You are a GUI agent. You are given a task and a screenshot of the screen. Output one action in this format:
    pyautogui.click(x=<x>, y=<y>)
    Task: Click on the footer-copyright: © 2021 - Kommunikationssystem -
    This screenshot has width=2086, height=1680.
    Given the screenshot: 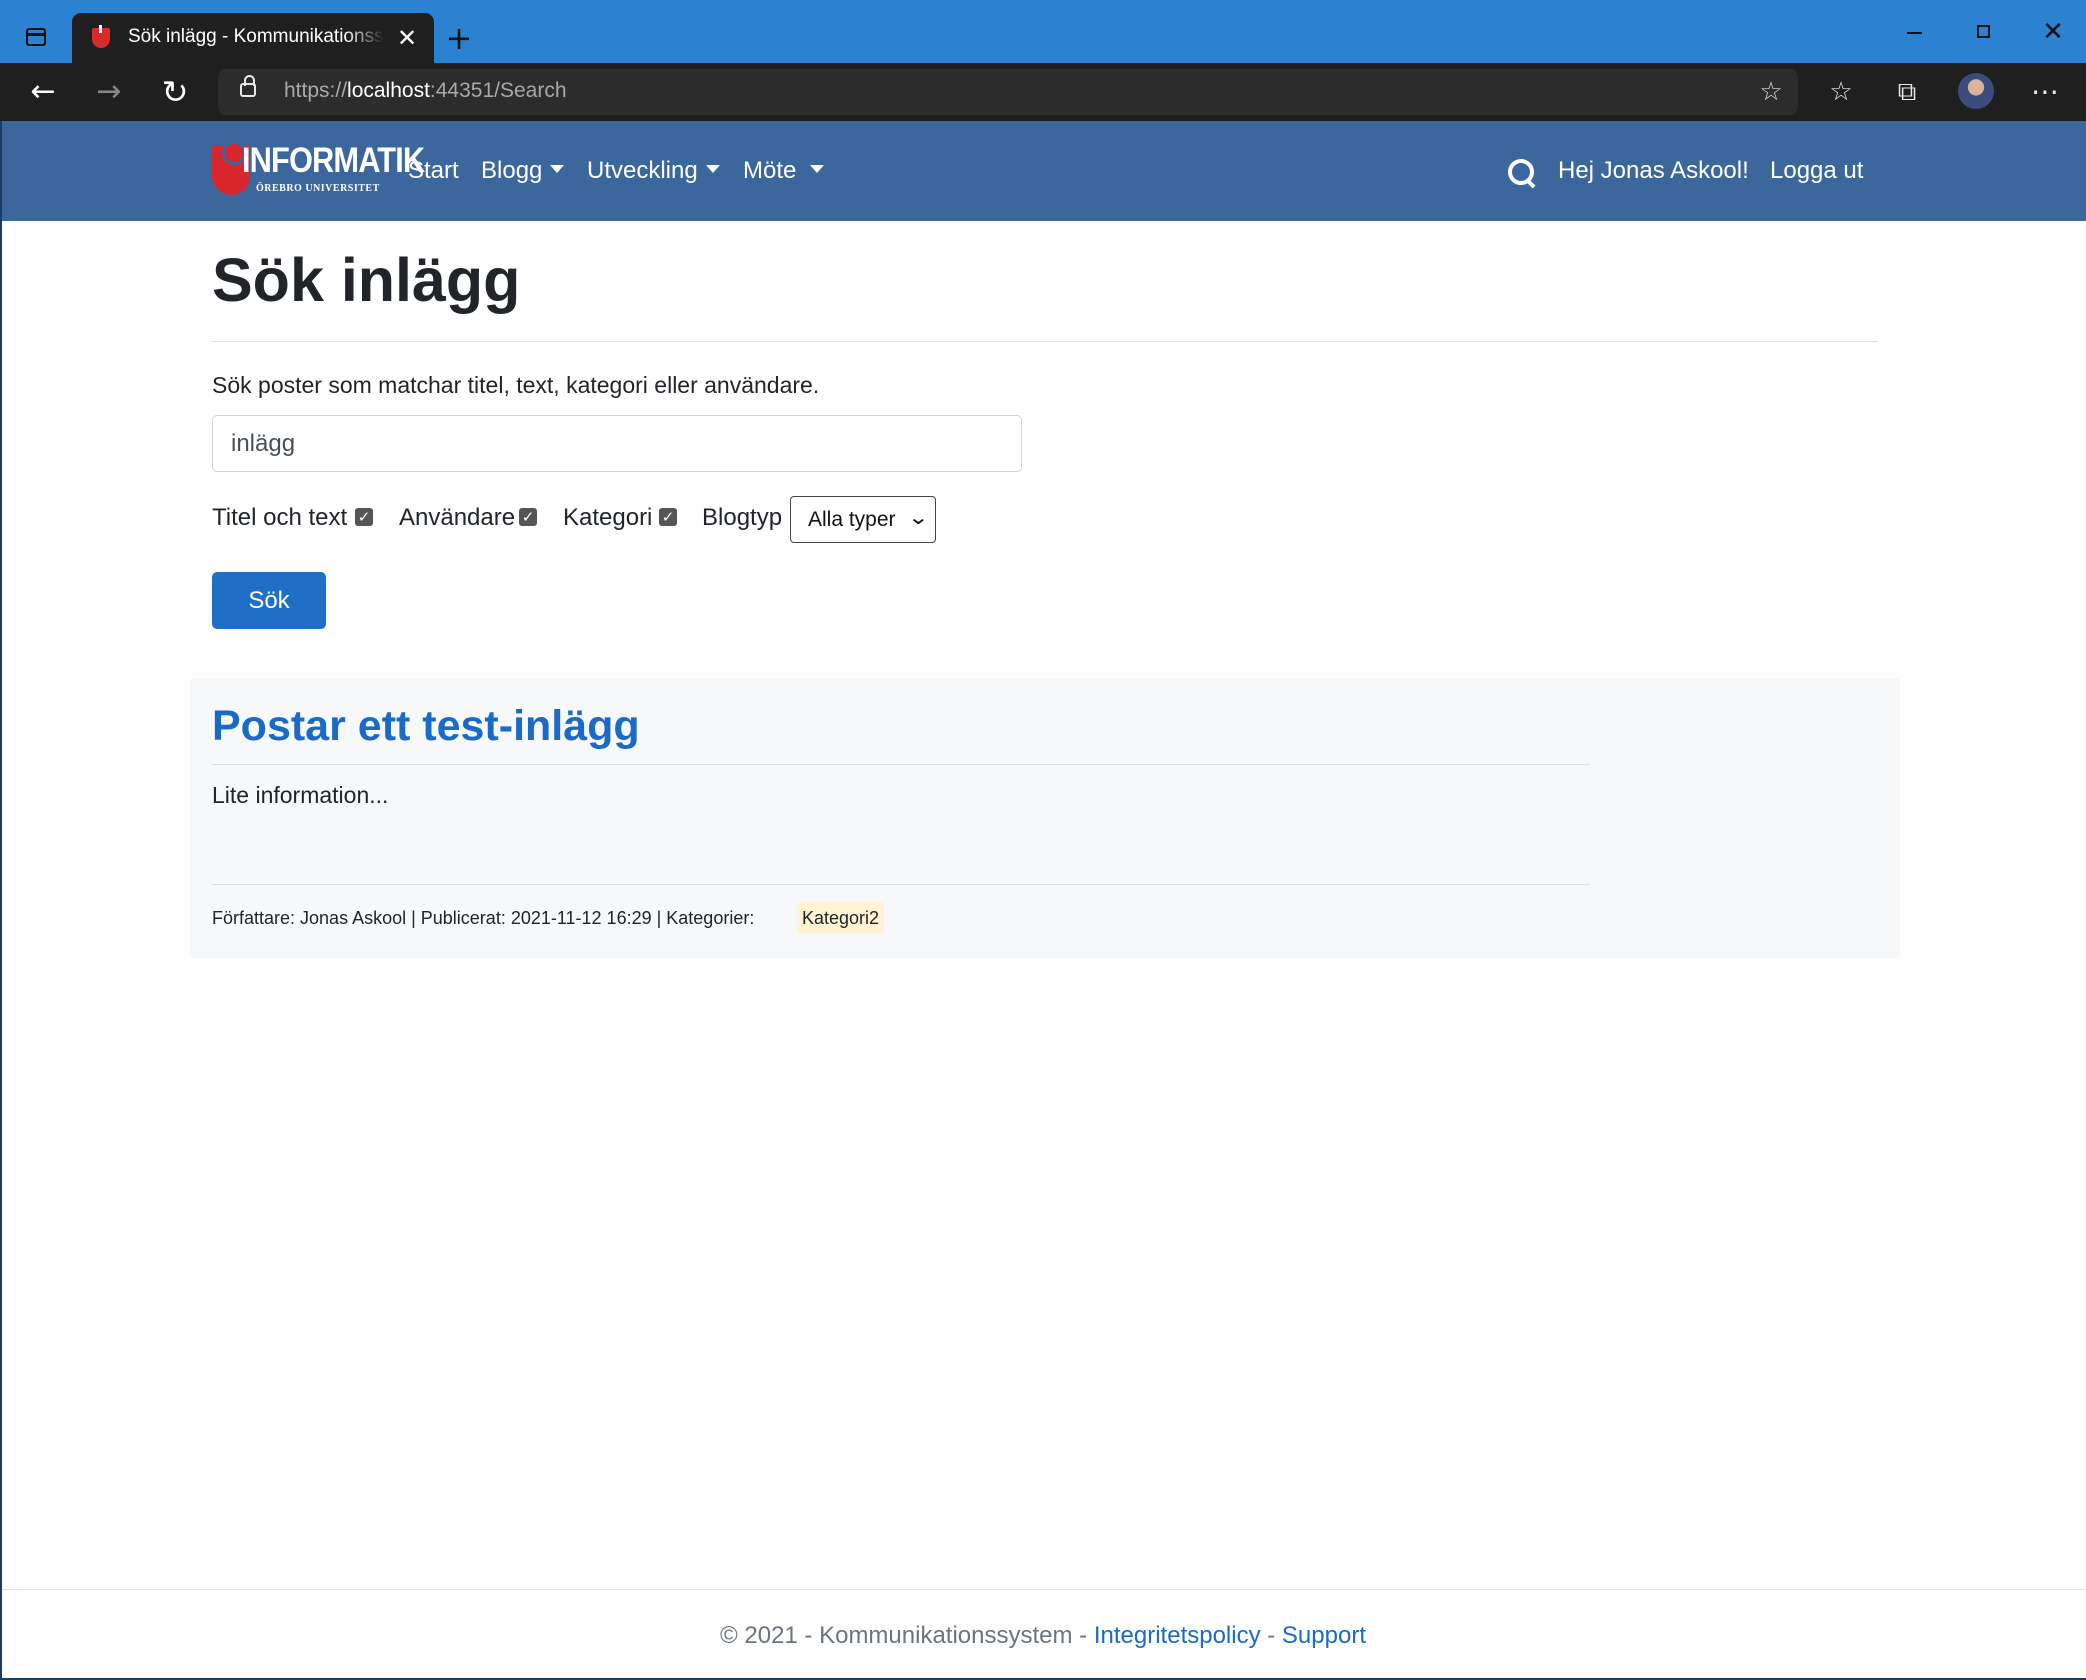 What is the action you would take?
    pyautogui.click(x=907, y=1635)
    